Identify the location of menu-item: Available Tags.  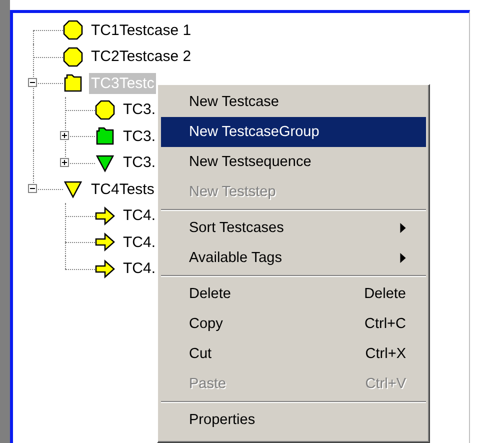
(293, 258).